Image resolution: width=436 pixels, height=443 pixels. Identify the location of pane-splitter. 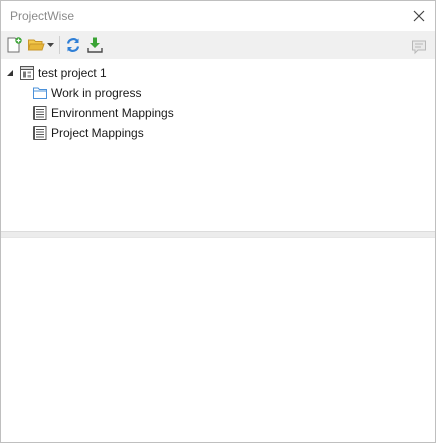
(218, 234).